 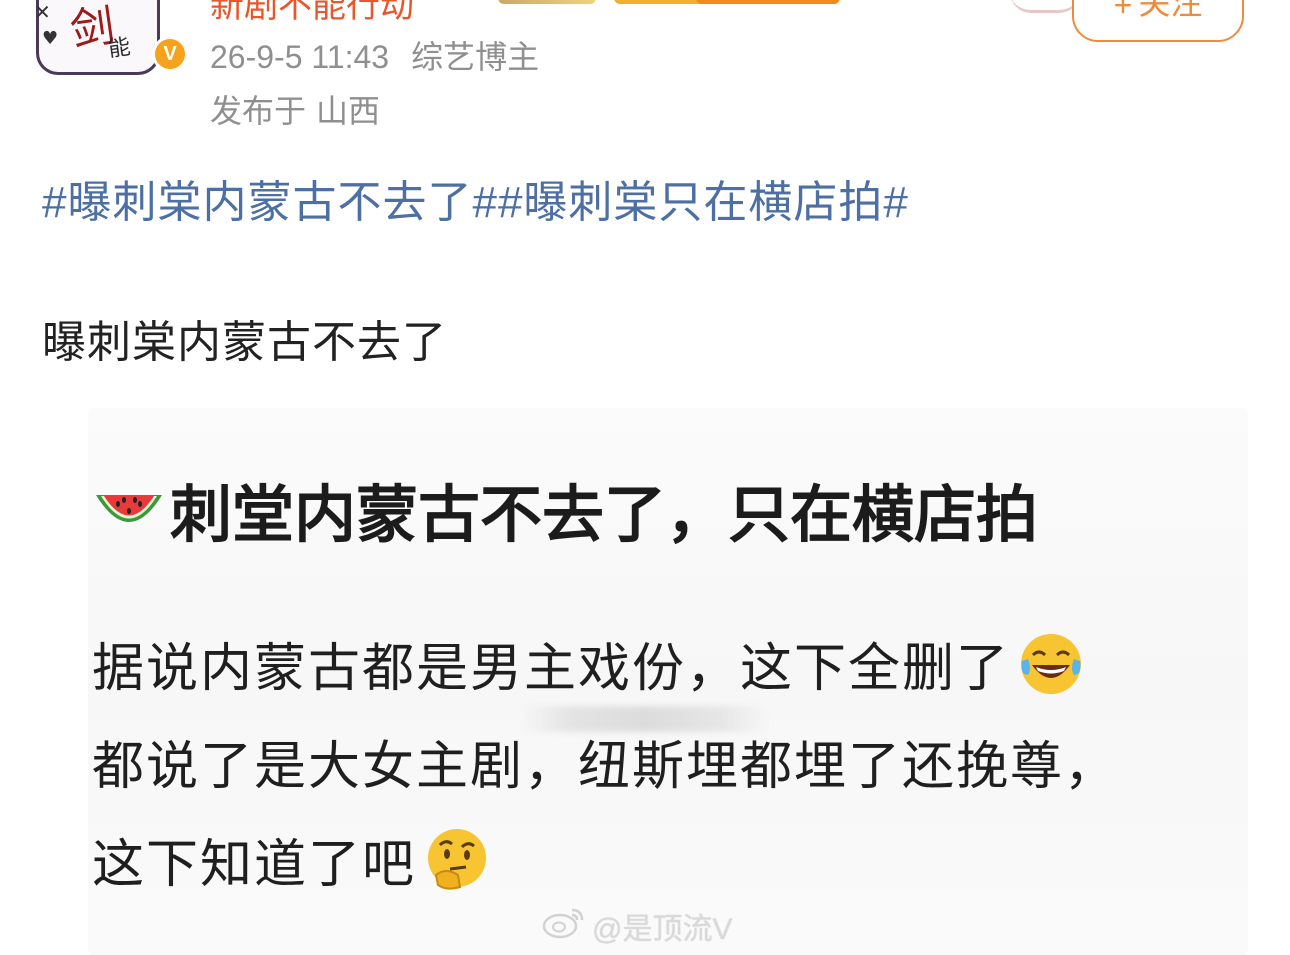 What do you see at coordinates (604, 515) in the screenshot?
I see `image-title-text: 刺堂内蒙古不去了，只在横店拍` at bounding box center [604, 515].